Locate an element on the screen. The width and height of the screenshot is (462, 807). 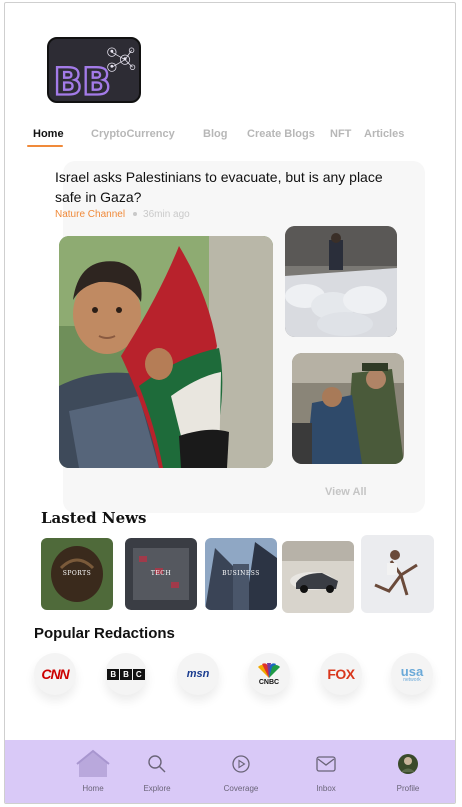
news-thumb-fitness is located at coordinates (397, 574).